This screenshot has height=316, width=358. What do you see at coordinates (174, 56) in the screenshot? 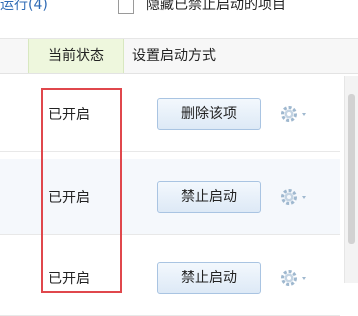
I see `column-startup-mode: 设置启动方式` at bounding box center [174, 56].